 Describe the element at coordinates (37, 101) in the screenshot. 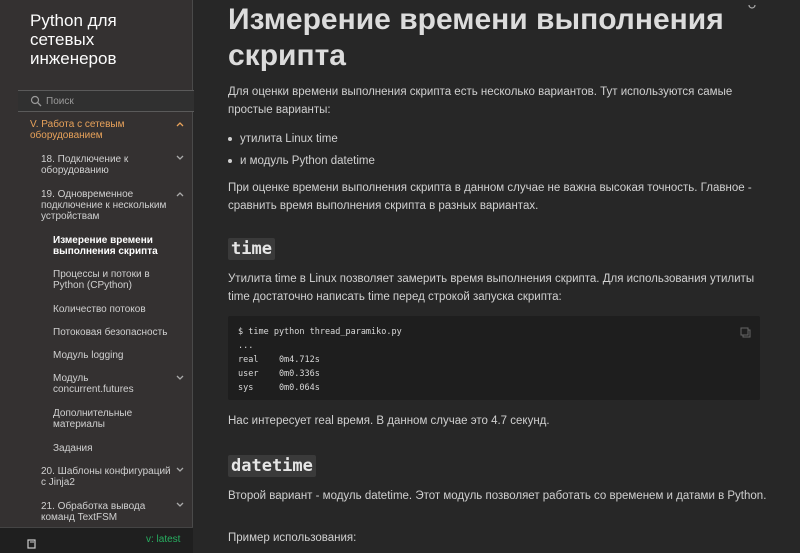

I see `search-icon` at that location.